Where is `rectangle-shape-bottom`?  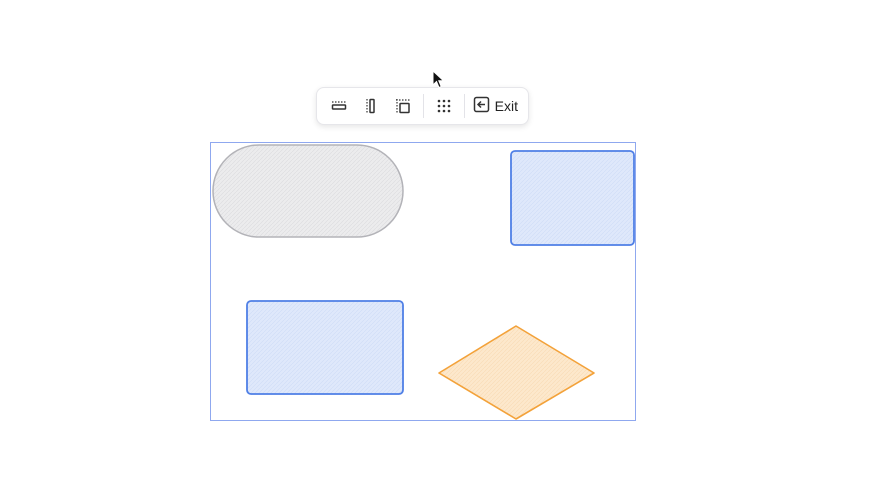 rectangle-shape-bottom is located at coordinates (325, 347).